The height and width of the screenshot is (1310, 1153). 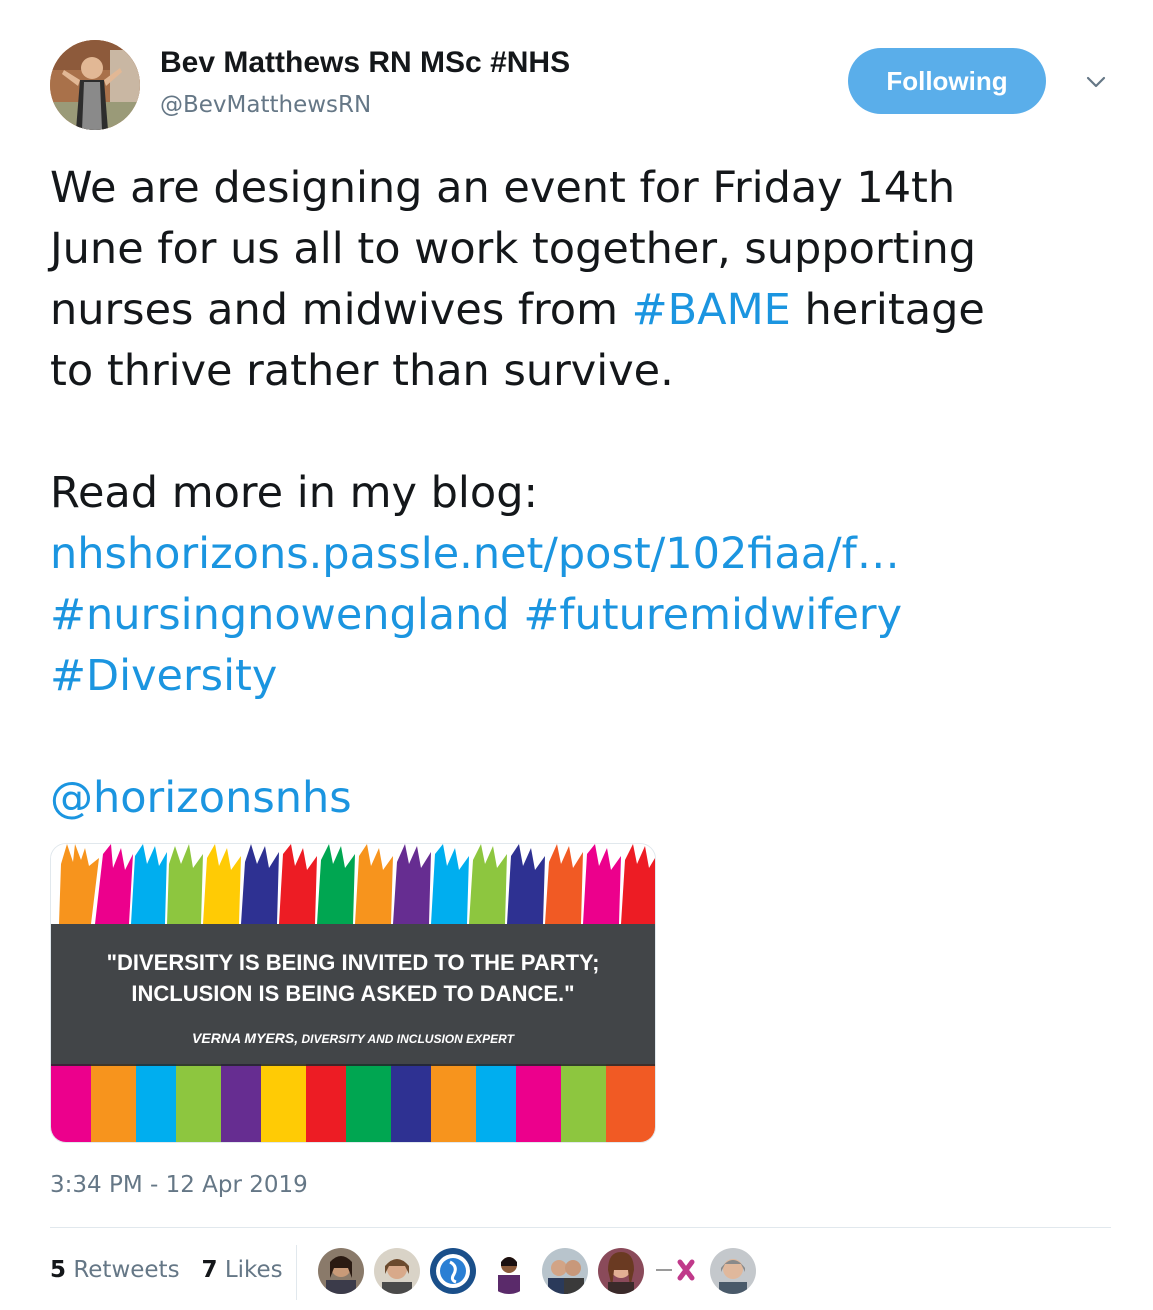 I want to click on body-line: to thrive rather than survive., so click(x=362, y=371).